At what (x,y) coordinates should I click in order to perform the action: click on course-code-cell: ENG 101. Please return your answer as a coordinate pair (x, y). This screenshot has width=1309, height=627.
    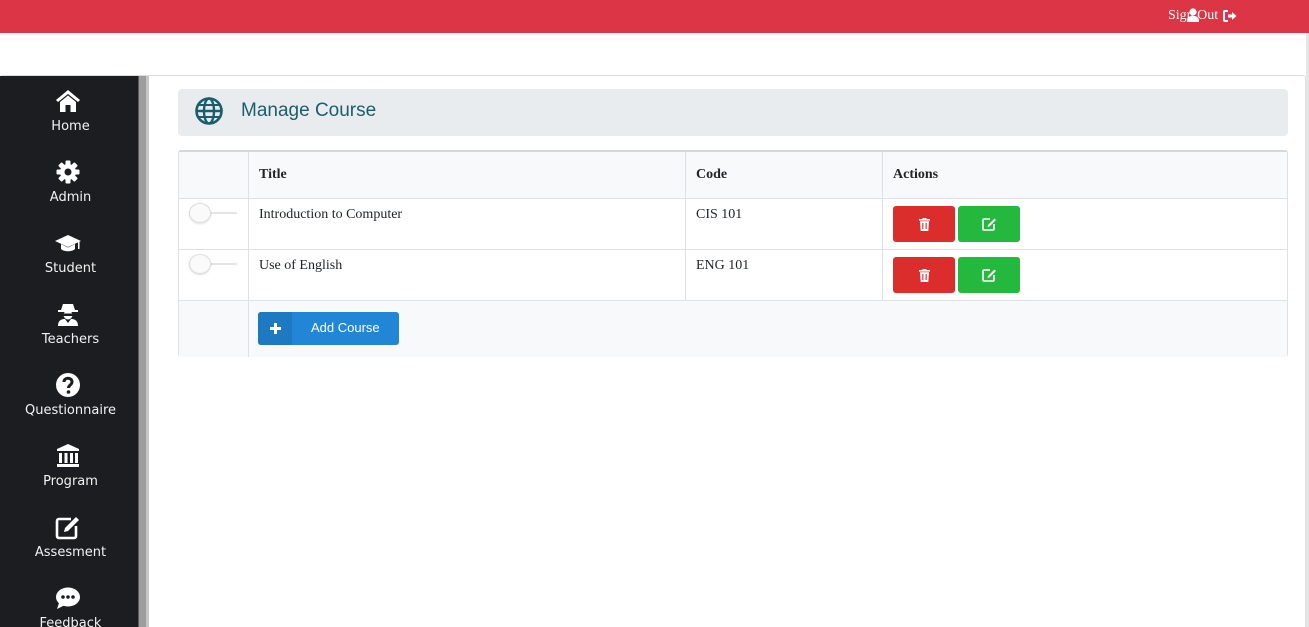
    Looking at the image, I should click on (784, 275).